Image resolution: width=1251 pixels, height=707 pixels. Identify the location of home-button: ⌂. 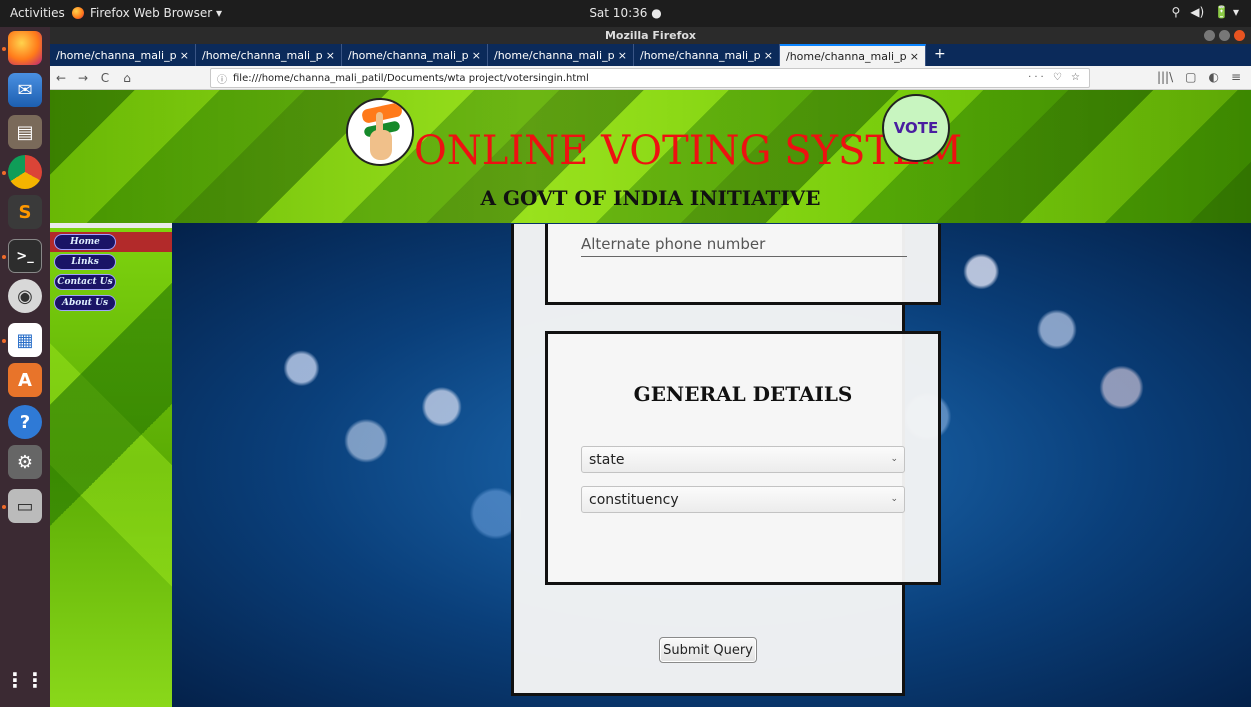
(127, 78).